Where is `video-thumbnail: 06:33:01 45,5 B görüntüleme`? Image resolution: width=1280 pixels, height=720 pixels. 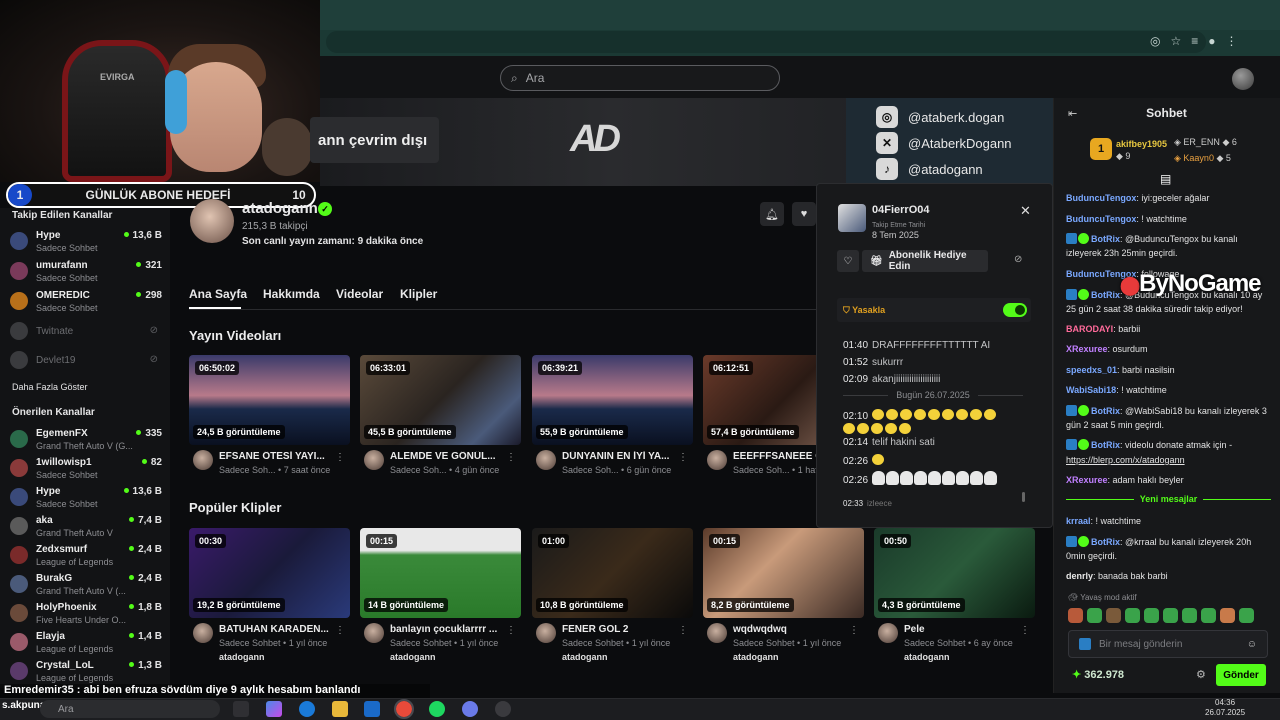
video-thumbnail: 06:33:01 45,5 B görüntüleme is located at coordinates (440, 400).